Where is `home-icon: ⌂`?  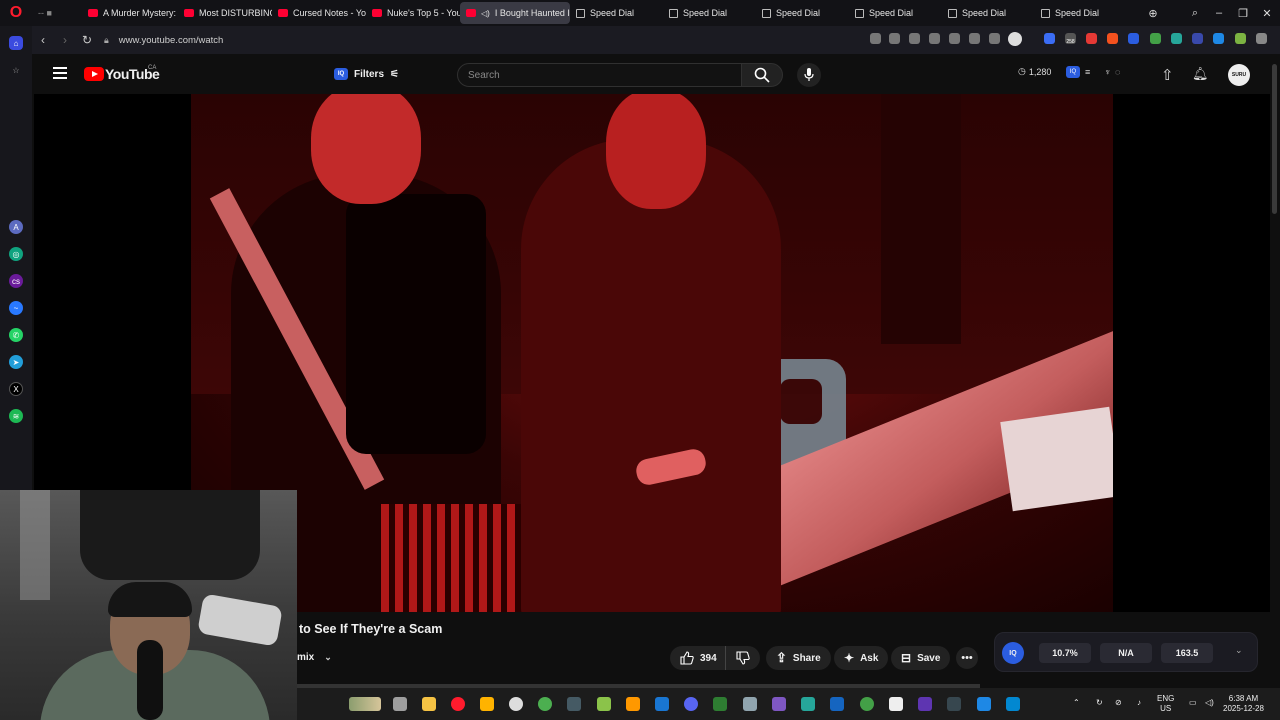 home-icon: ⌂ is located at coordinates (16, 43).